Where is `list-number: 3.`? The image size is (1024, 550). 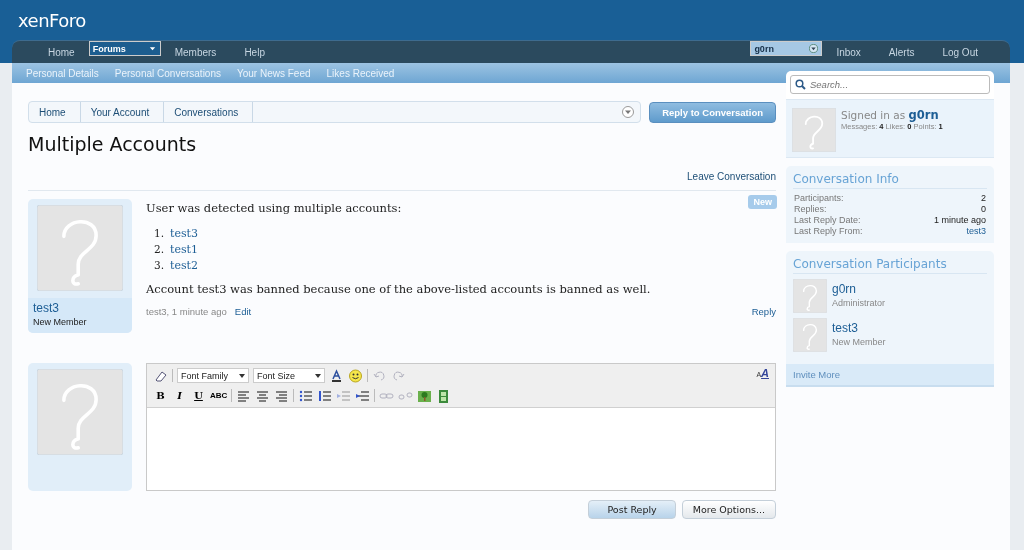
list-number: 3. is located at coordinates (159, 265).